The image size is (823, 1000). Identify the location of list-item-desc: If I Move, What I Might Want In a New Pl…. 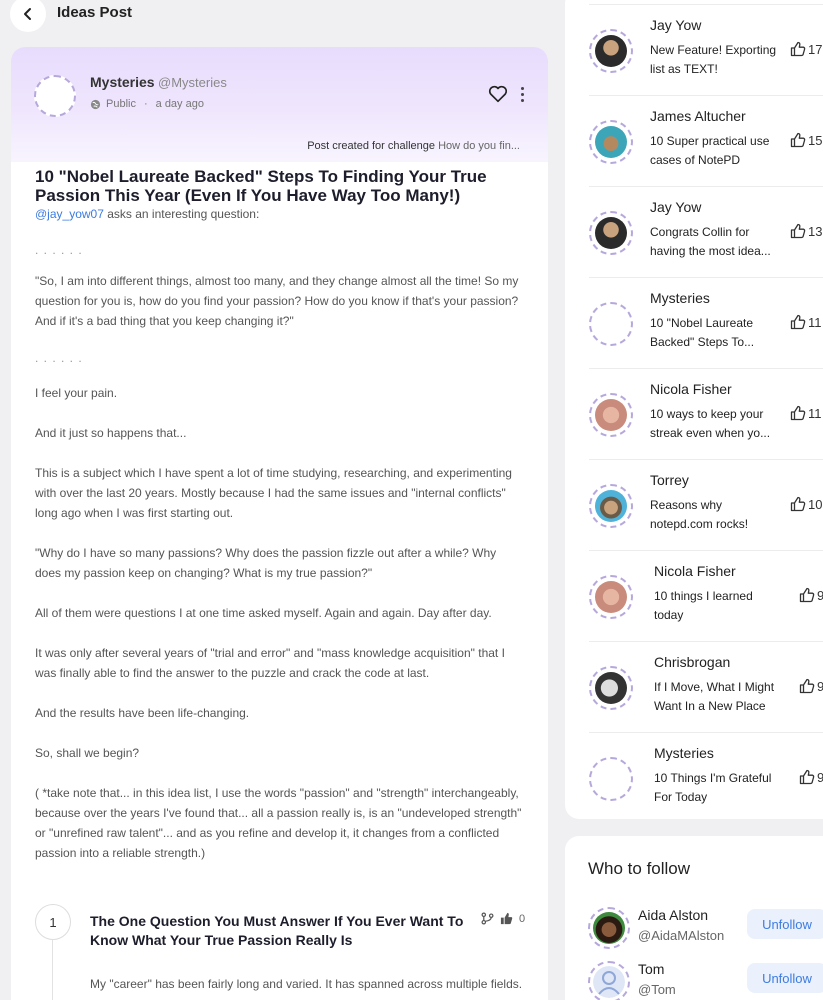
(714, 696).